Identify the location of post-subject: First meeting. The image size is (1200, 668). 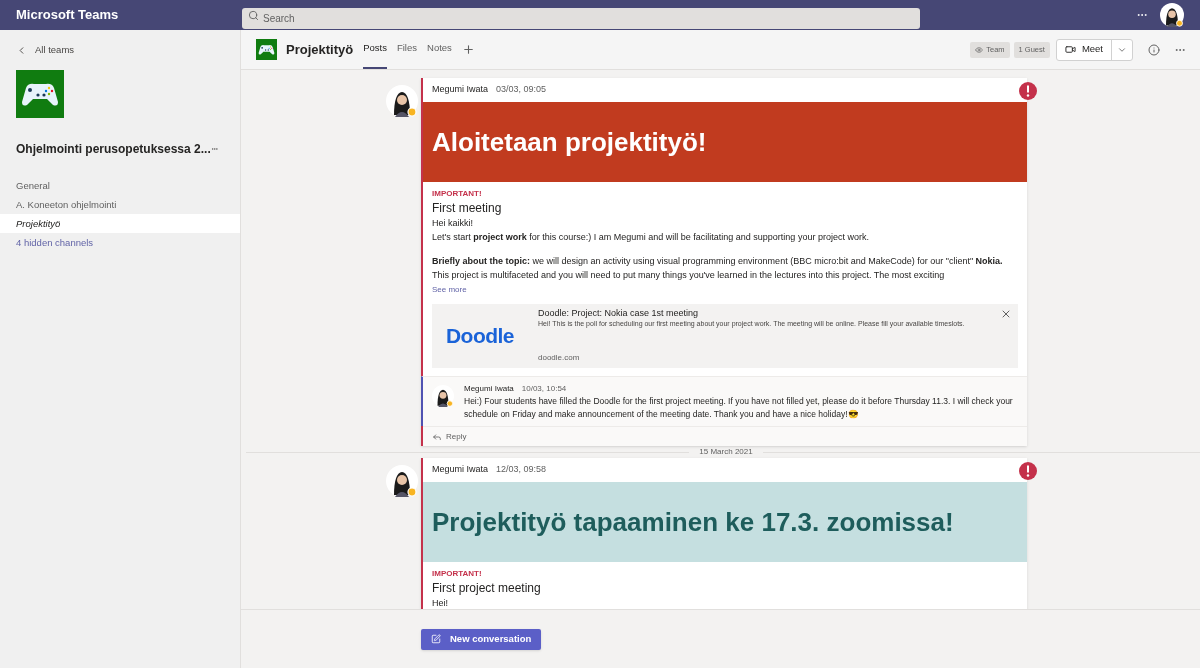
(467, 208).